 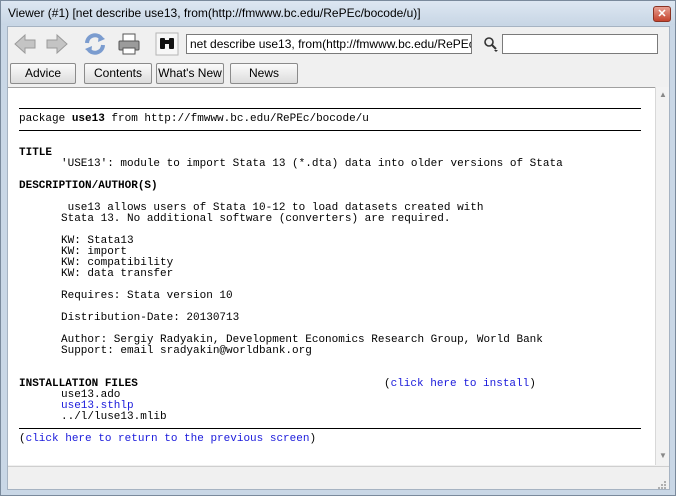 What do you see at coordinates (88, 186) in the screenshot?
I see `description-heading: DESCRIPTION/AUTHOR(S)` at bounding box center [88, 186].